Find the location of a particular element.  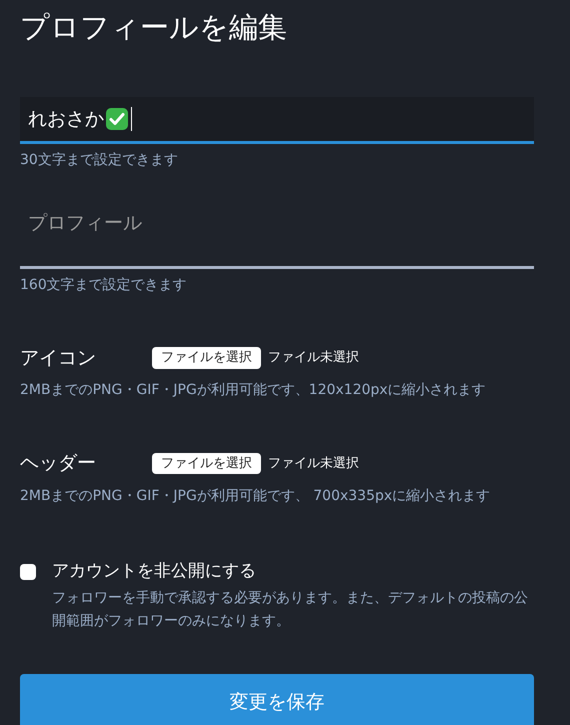

field-hint: 30文字まで設定できます is located at coordinates (99, 160).